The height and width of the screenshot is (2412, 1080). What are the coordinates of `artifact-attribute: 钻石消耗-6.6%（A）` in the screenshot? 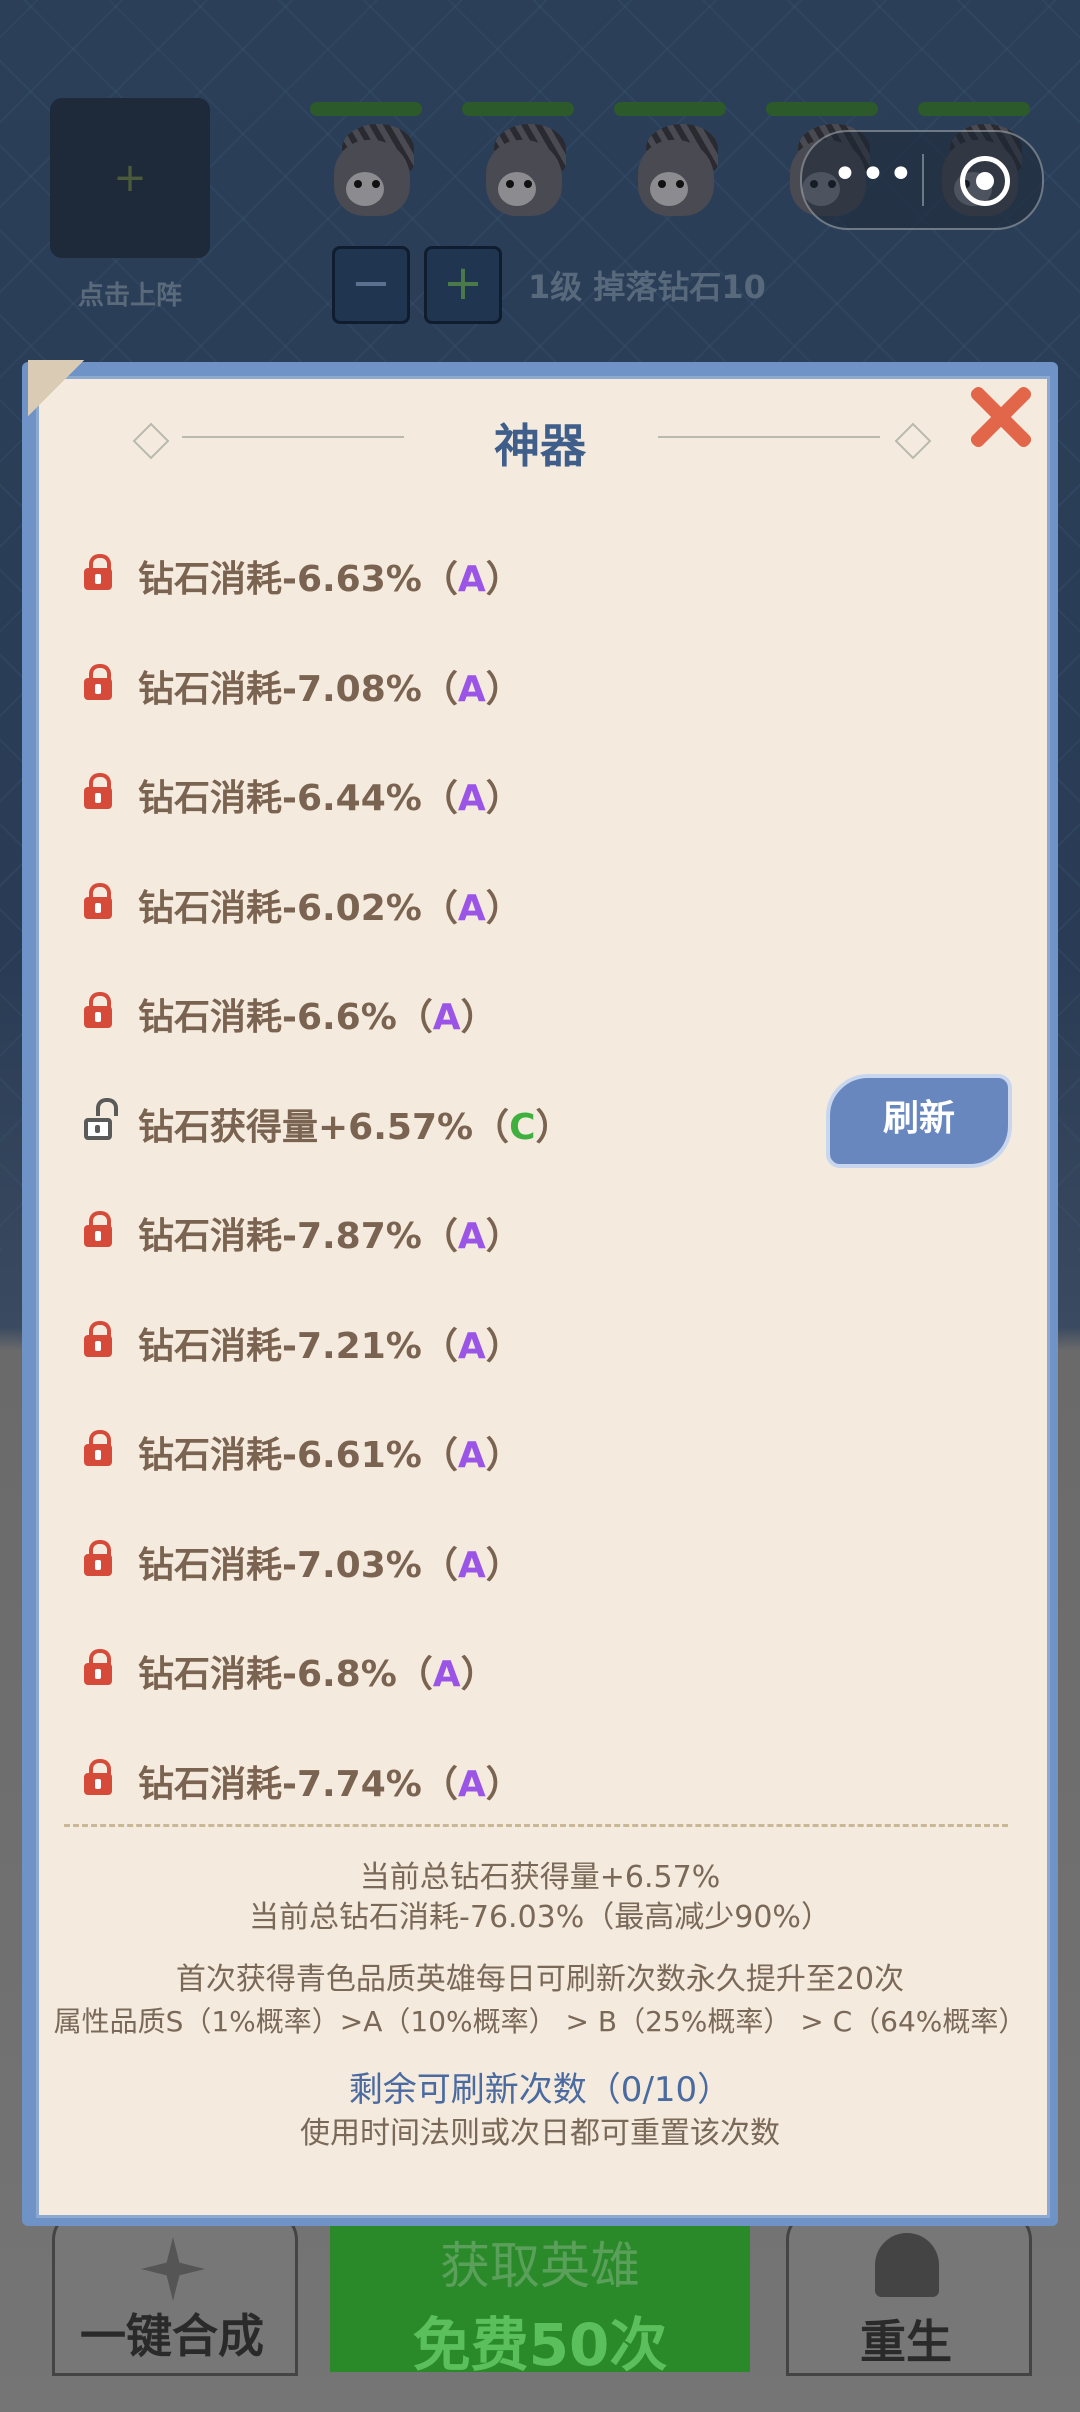 It's located at (317, 1014).